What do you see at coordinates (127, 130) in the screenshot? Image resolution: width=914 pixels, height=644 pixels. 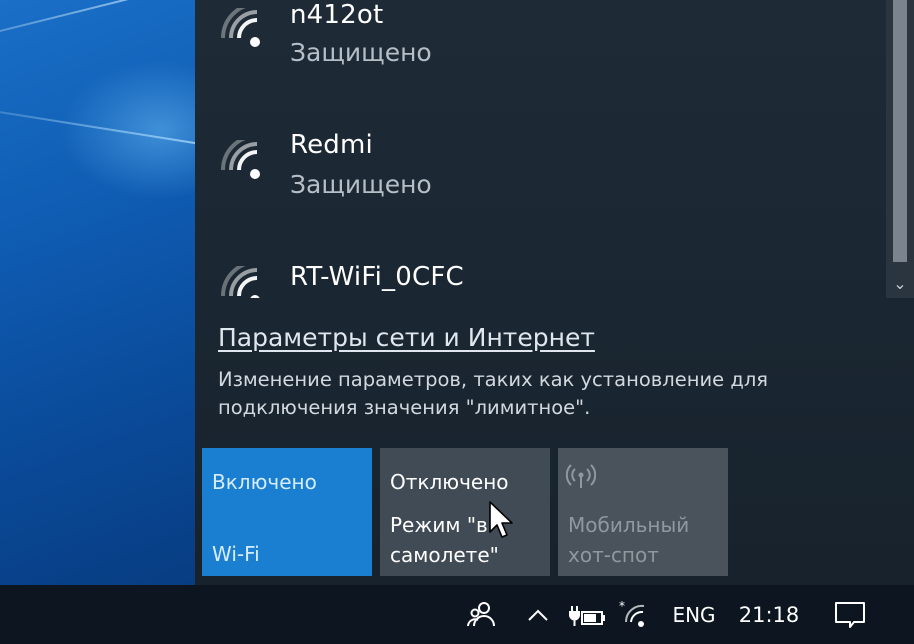 I see `wallpaper-glow` at bounding box center [127, 130].